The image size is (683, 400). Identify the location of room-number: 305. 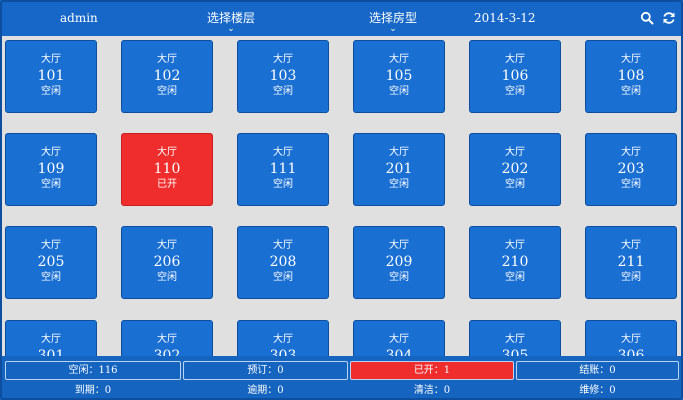
(515, 352).